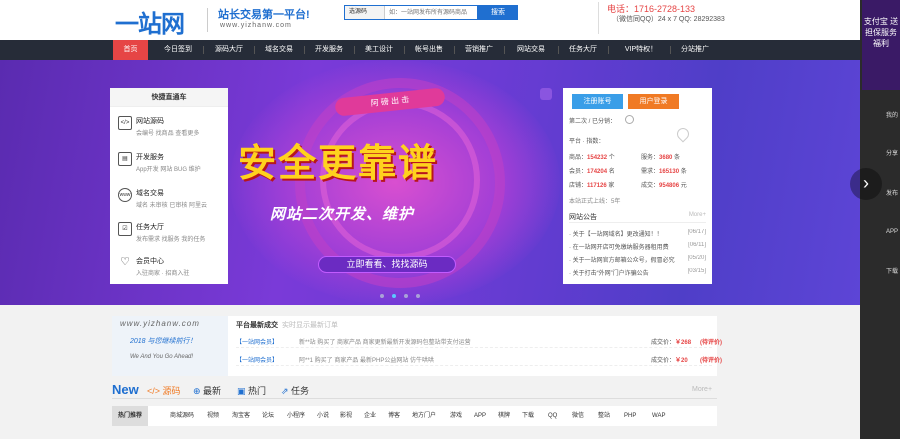 The height and width of the screenshot is (439, 900). What do you see at coordinates (387, 264) in the screenshot?
I see `banner-cta-button: 立即看看、找找源码` at bounding box center [387, 264].